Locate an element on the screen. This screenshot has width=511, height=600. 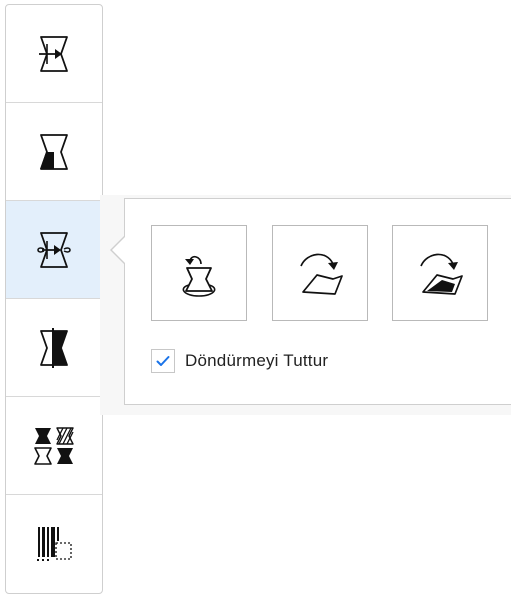
tool-filled-bottom is located at coordinates (54, 151).